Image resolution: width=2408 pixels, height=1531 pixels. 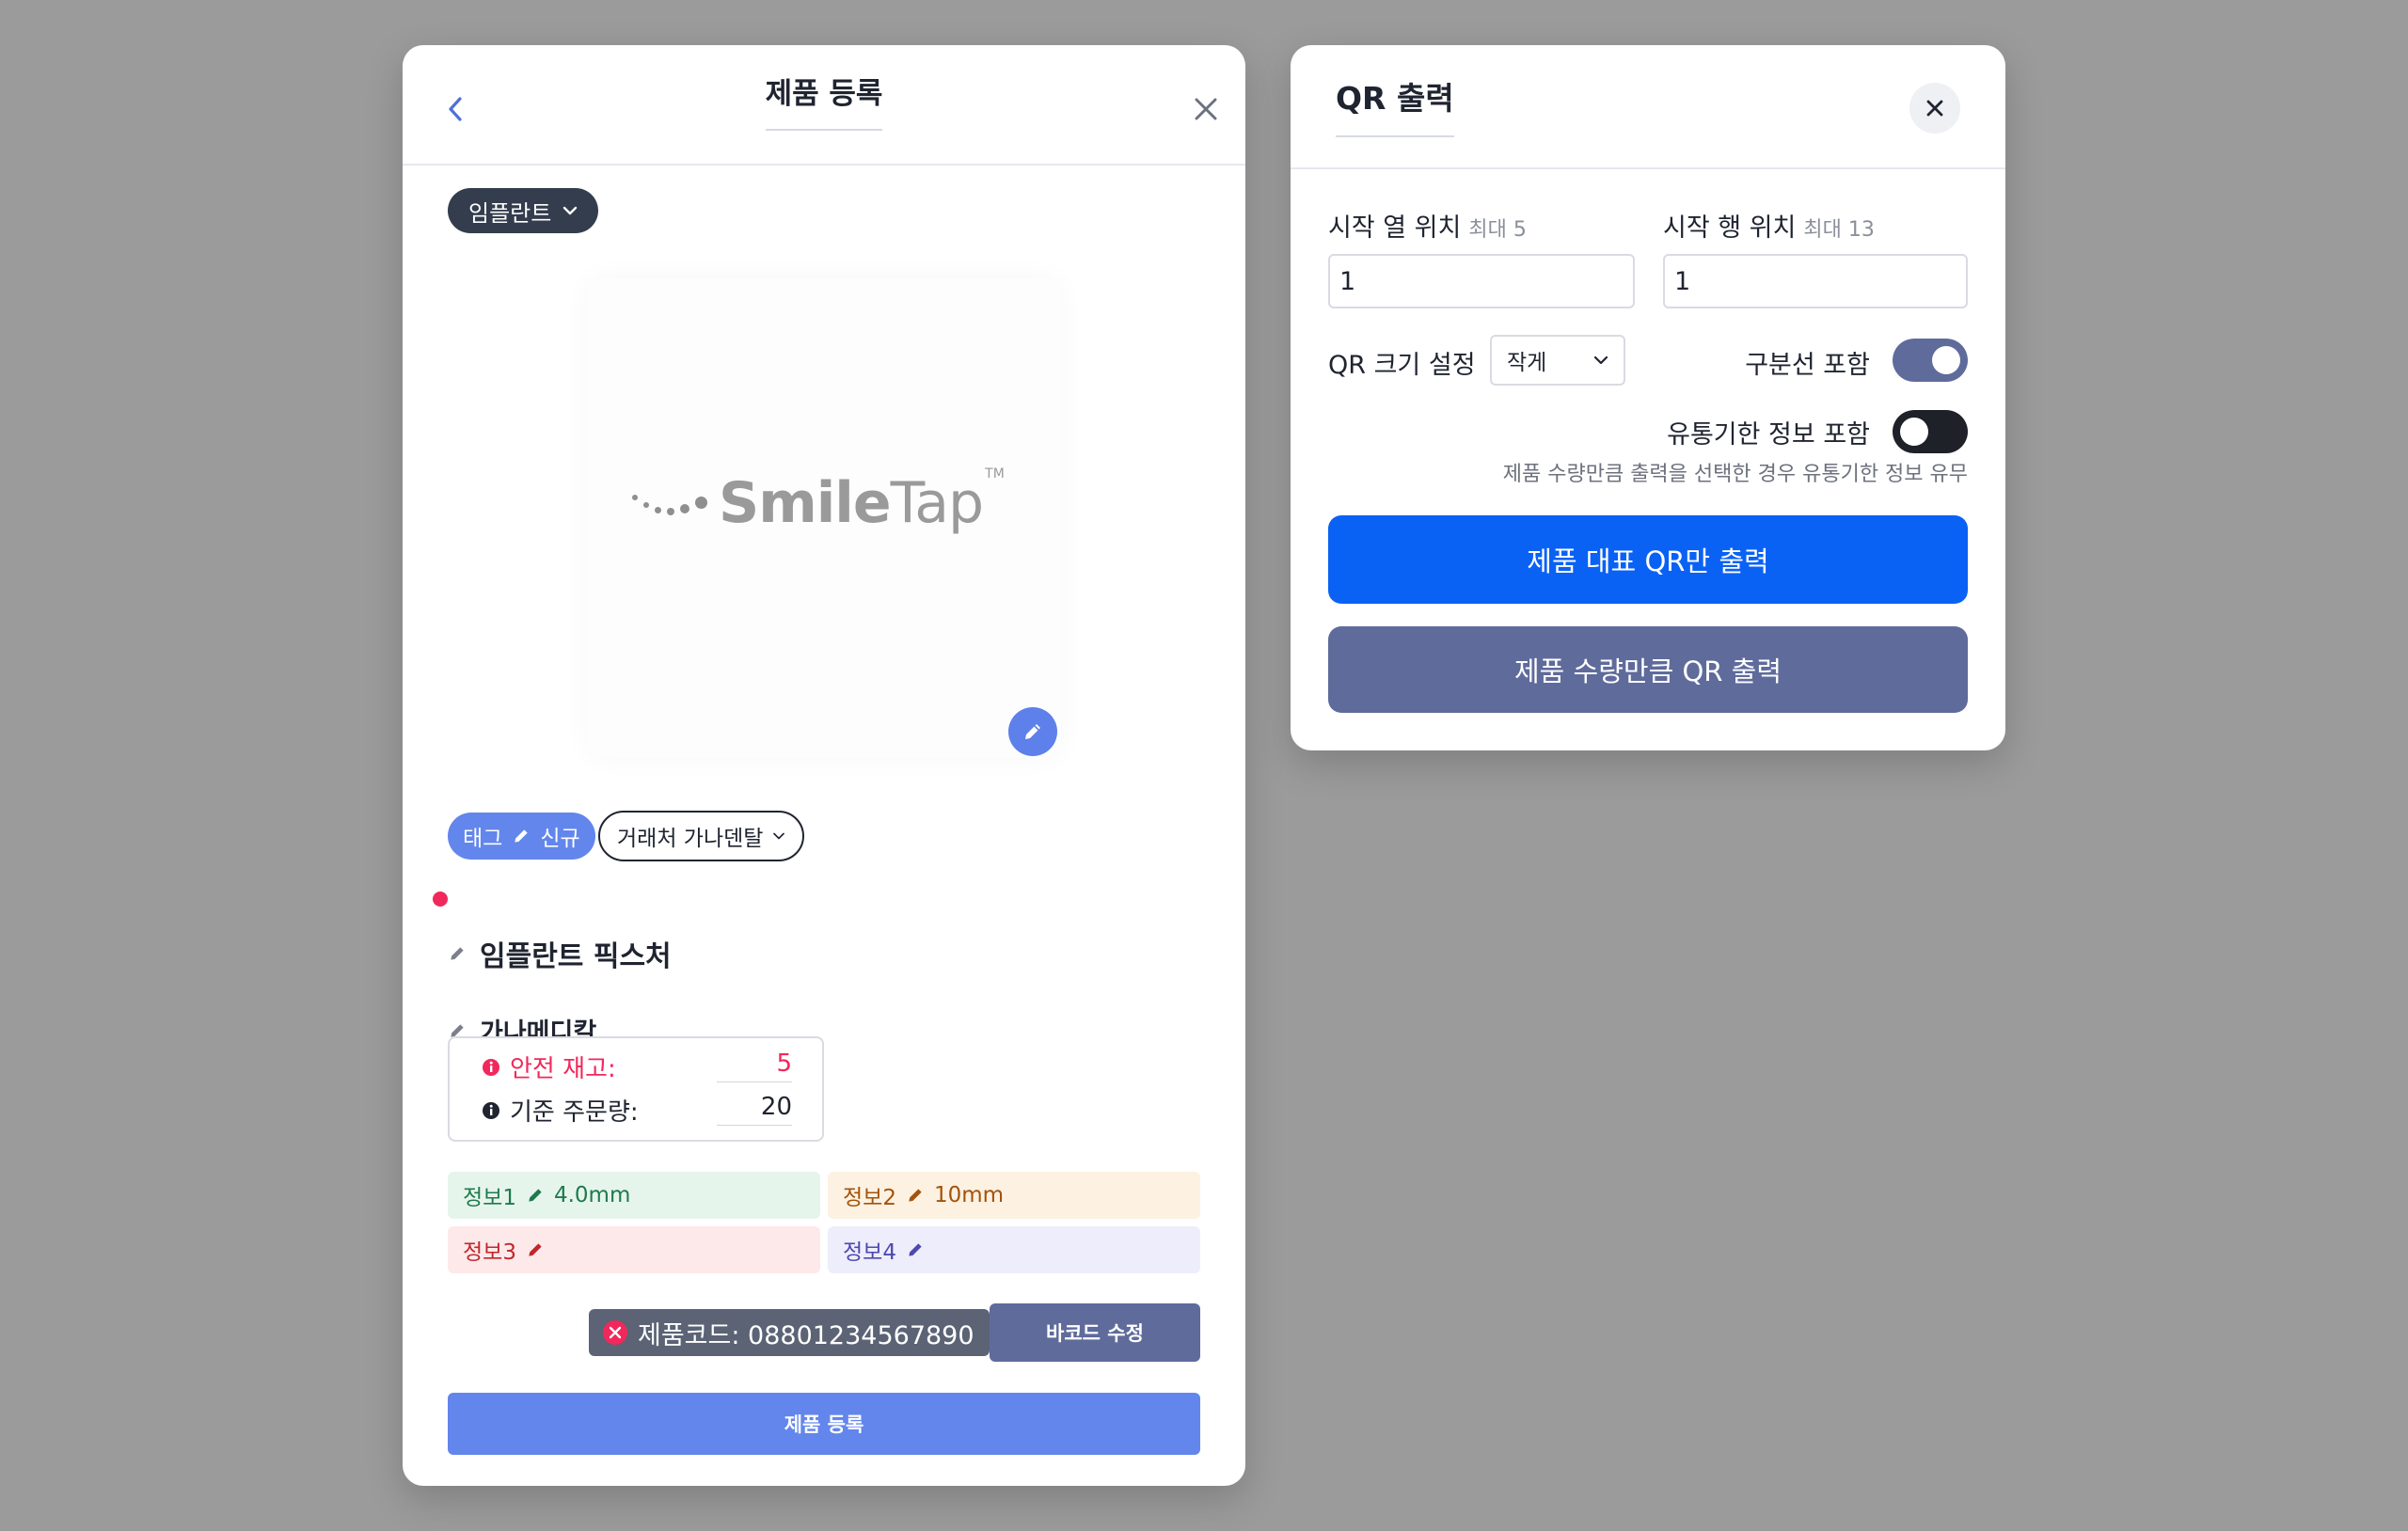 I want to click on info-1-field: 정보1 4.0mm, so click(x=634, y=1195).